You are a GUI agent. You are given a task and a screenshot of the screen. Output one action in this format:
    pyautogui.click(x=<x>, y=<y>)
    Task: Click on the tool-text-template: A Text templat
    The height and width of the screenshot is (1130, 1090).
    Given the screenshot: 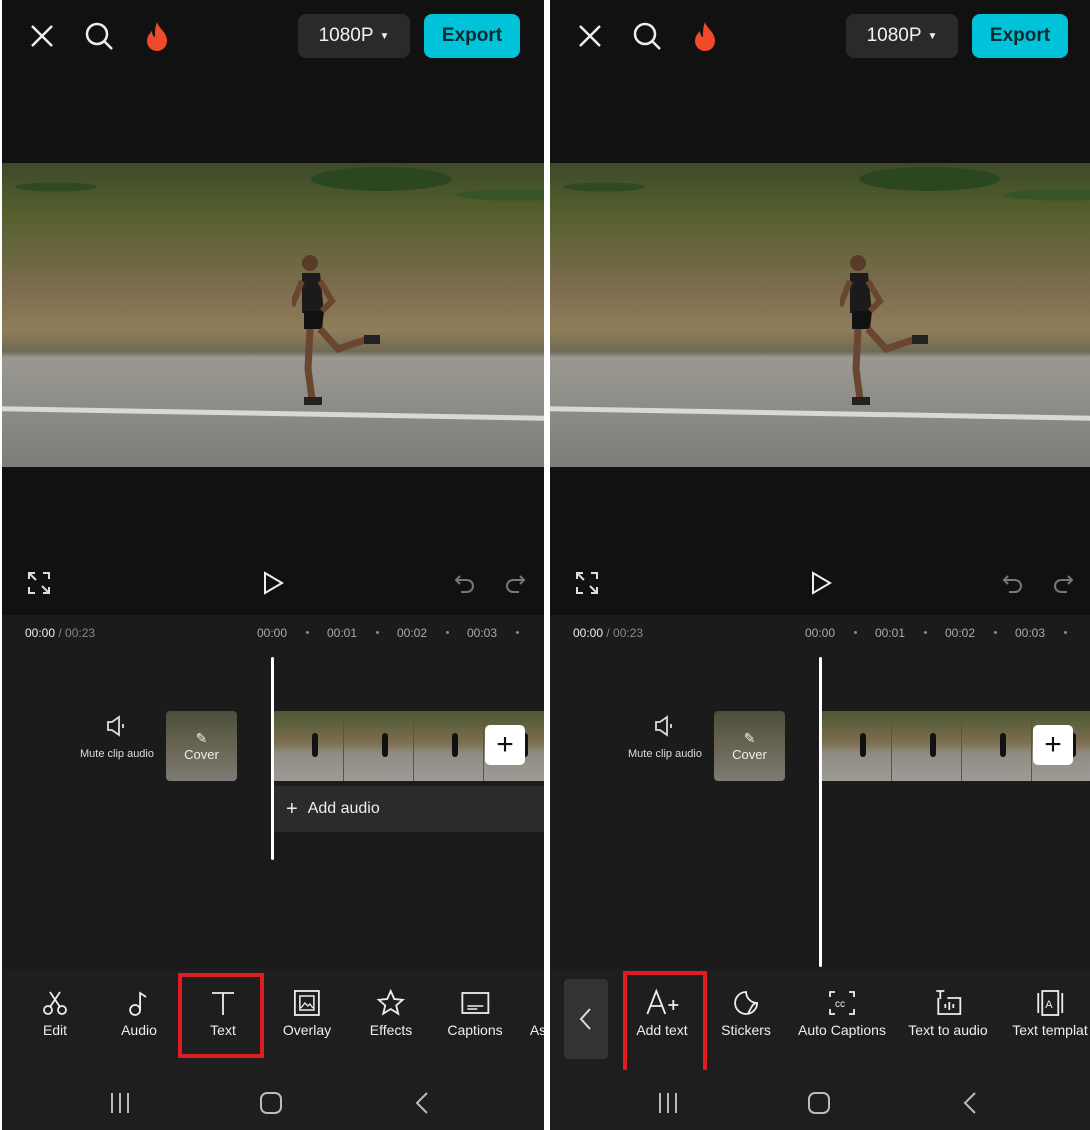 What is the action you would take?
    pyautogui.click(x=1050, y=1013)
    